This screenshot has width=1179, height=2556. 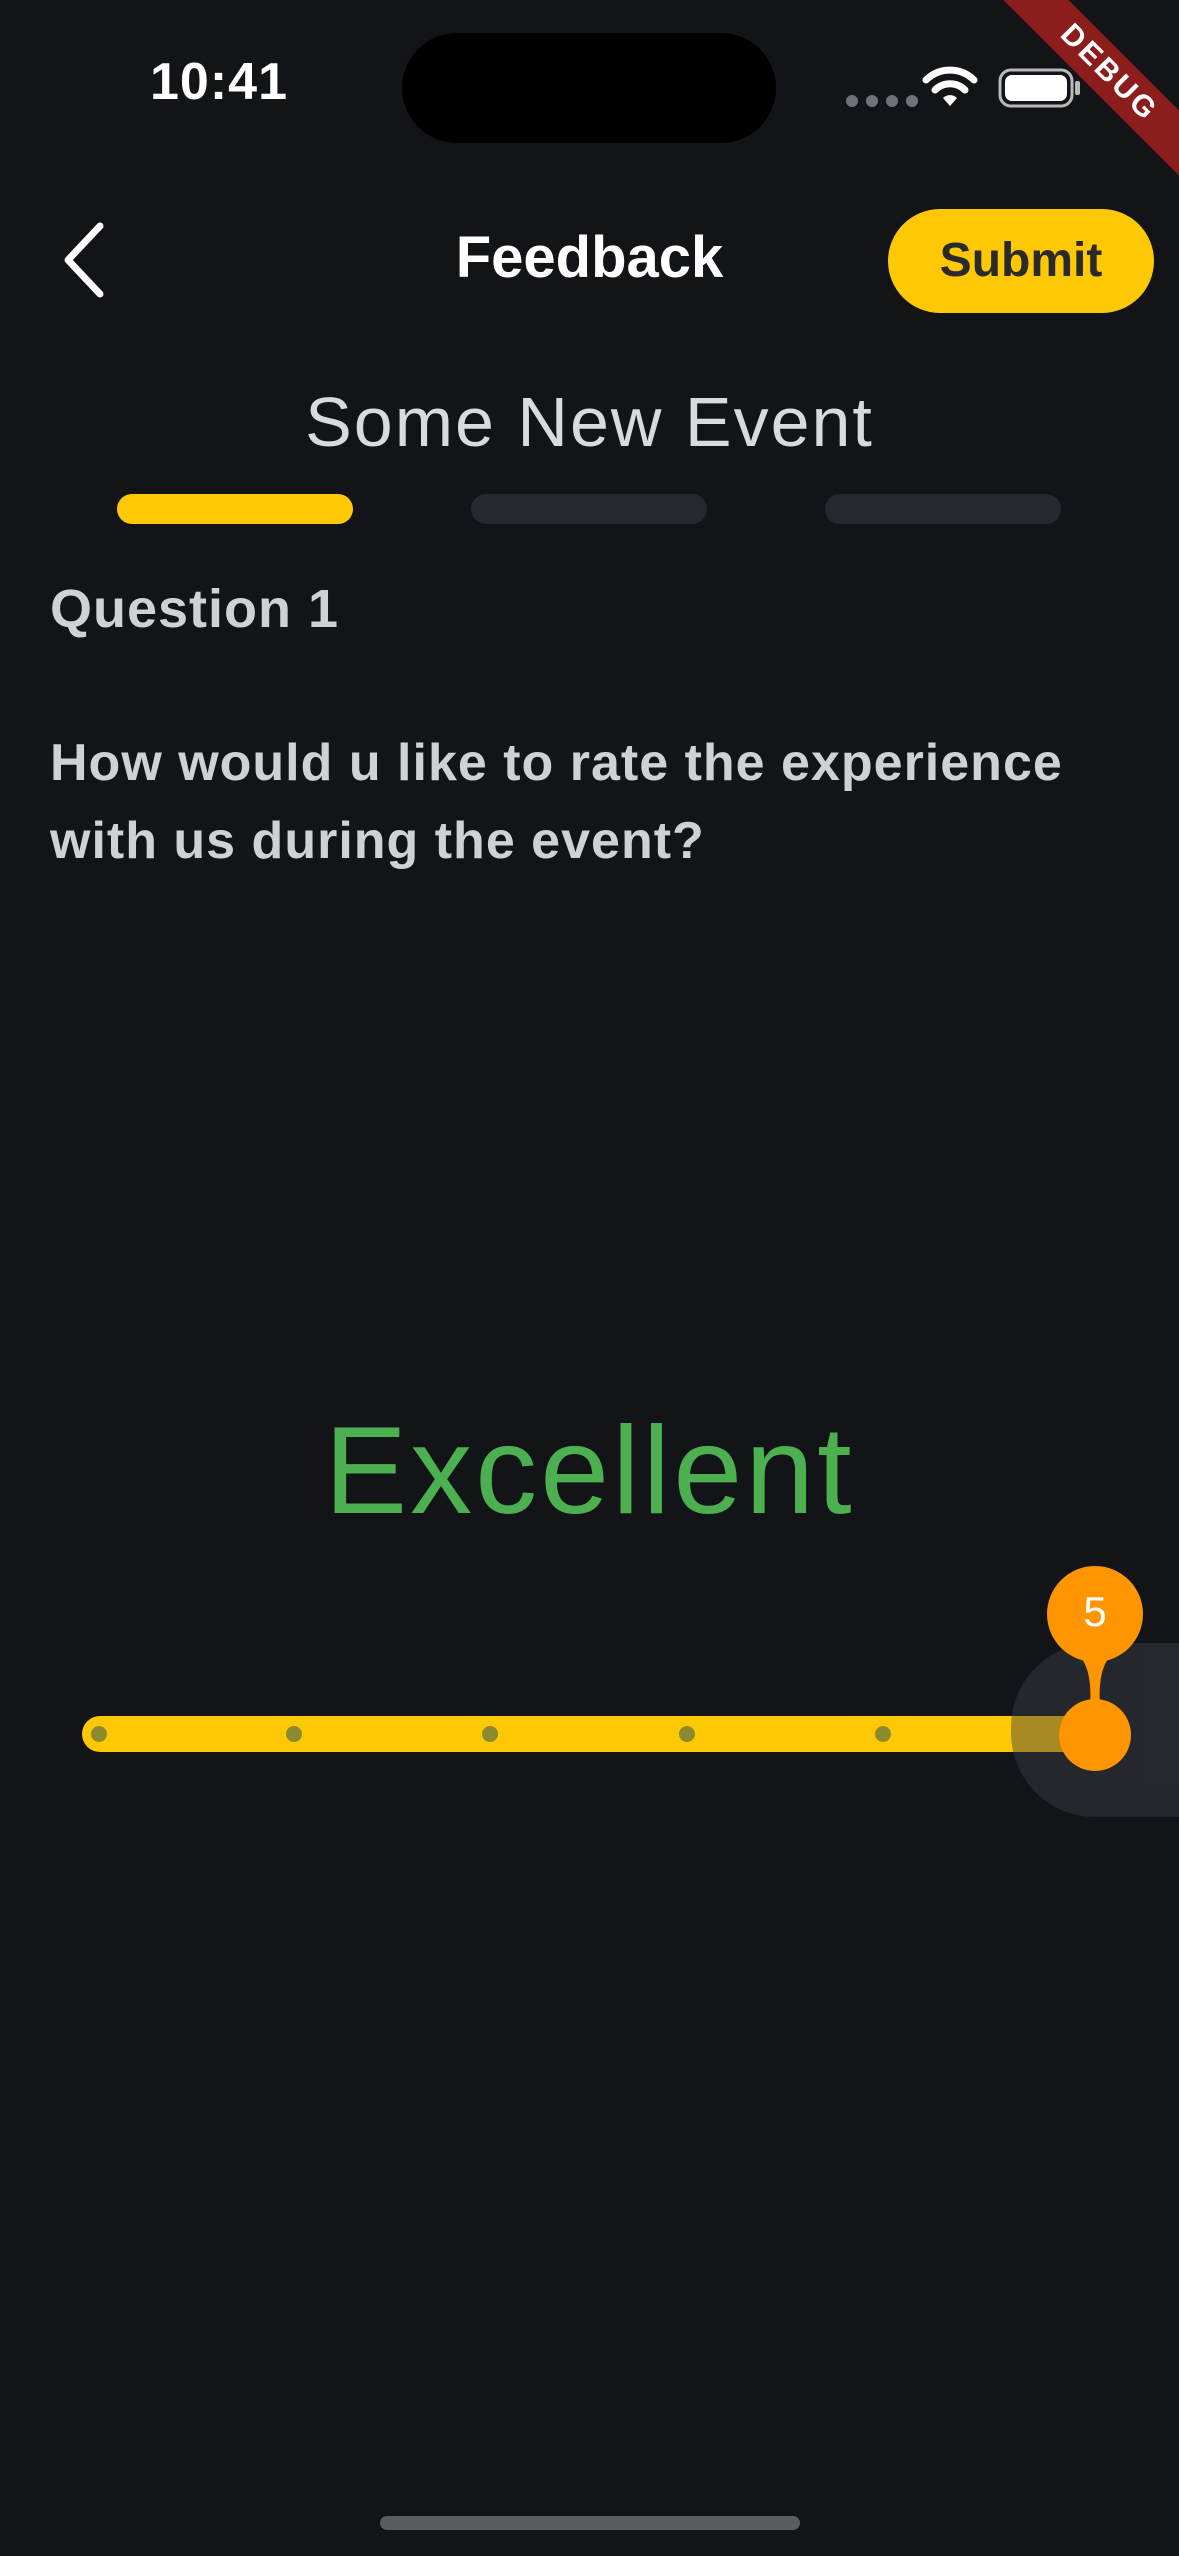 I want to click on debug-ribbon: DEBUG, so click(x=1079, y=100).